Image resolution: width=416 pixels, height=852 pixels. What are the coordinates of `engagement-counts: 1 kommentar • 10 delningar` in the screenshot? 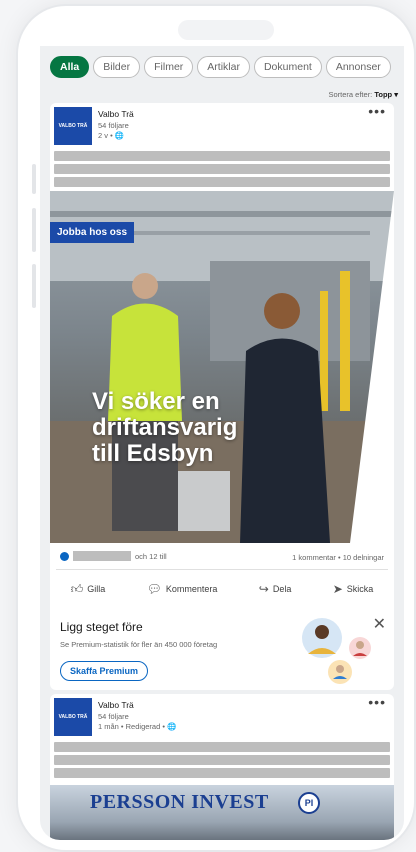 It's located at (338, 557).